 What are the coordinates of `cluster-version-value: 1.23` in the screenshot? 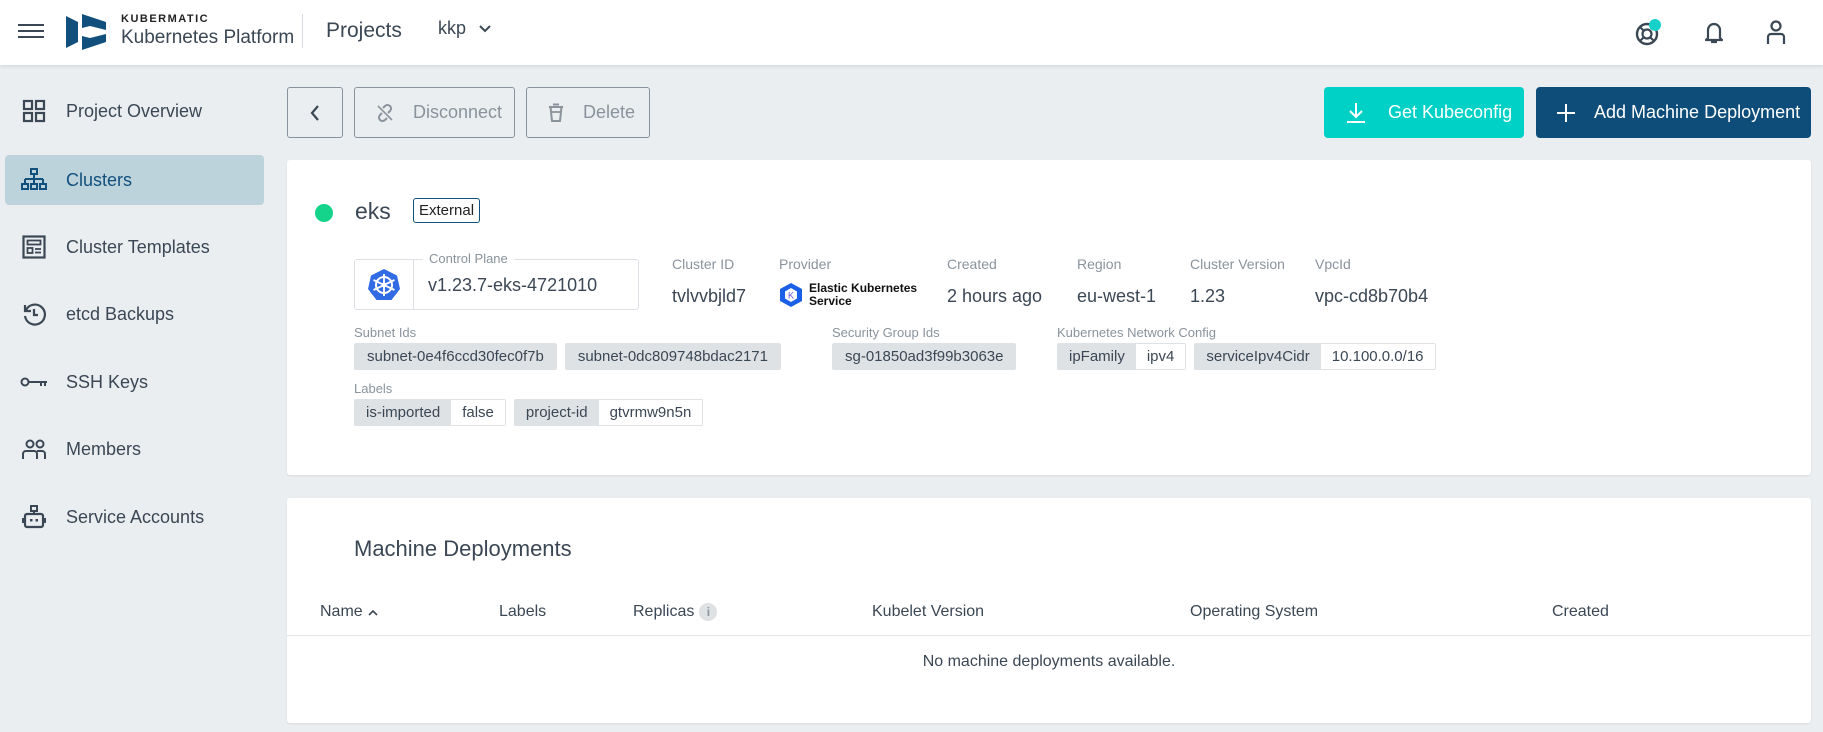 It's located at (1208, 296).